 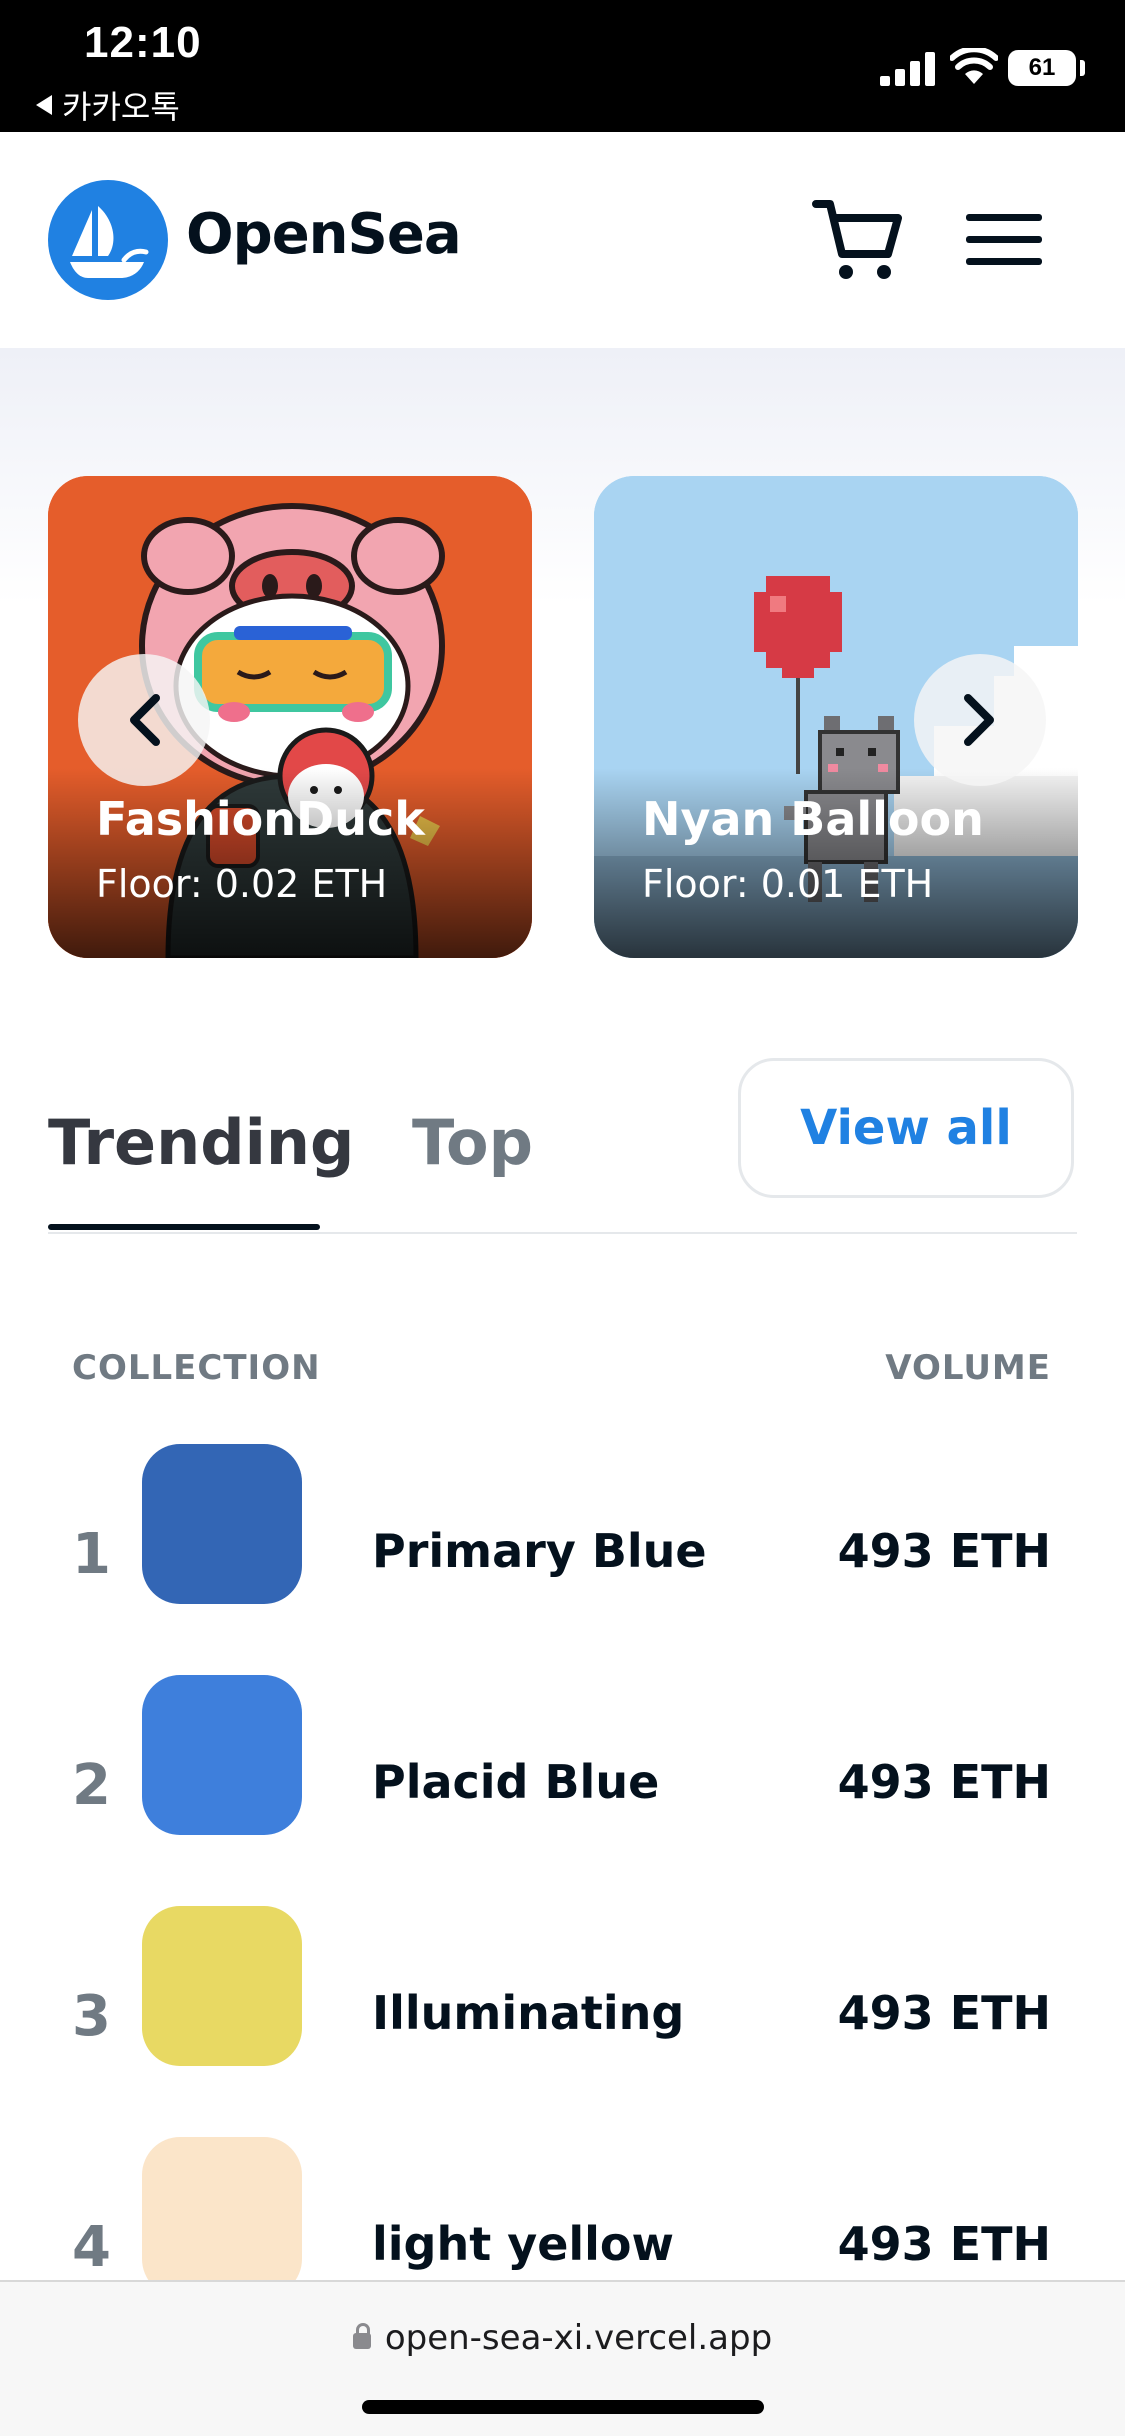 What do you see at coordinates (907, 69) in the screenshot?
I see `cellular-signal-icon` at bounding box center [907, 69].